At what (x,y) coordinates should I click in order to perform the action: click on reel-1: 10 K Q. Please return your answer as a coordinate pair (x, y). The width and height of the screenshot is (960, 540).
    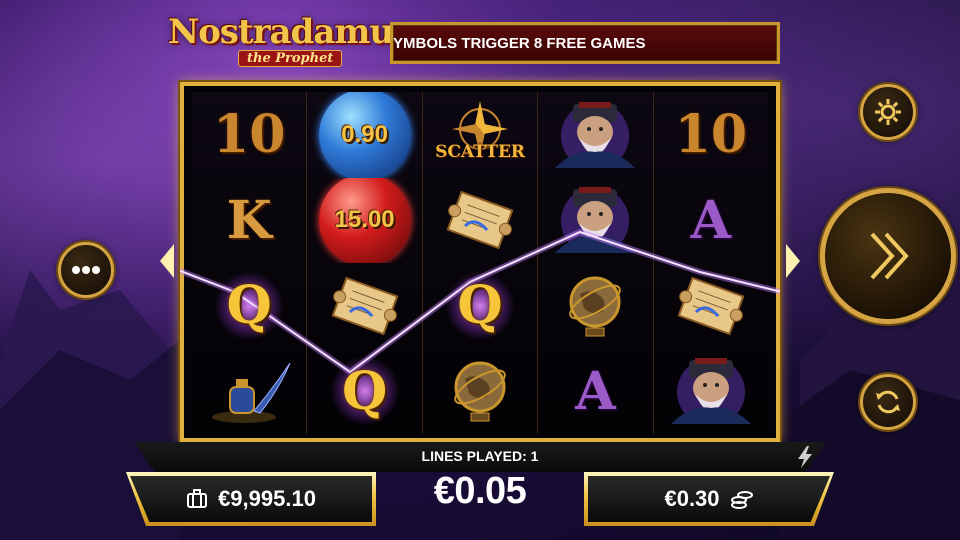
    Looking at the image, I should click on (250, 263).